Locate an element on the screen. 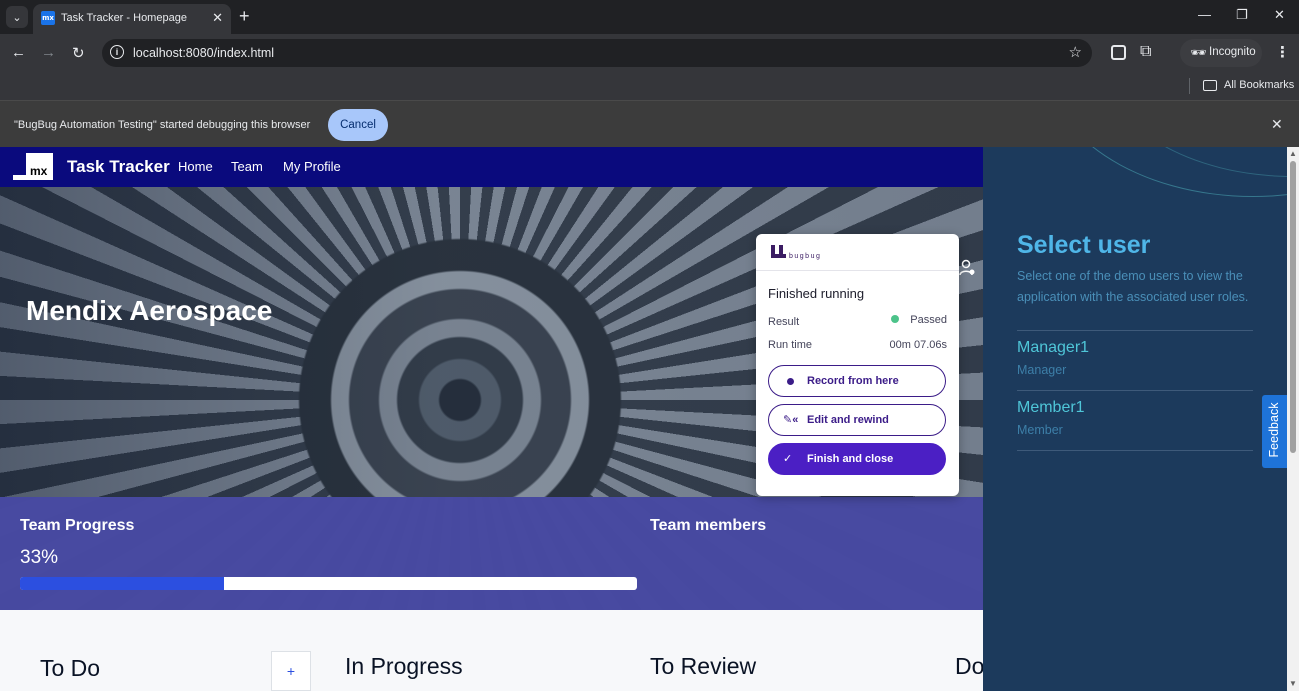 The image size is (1299, 691). bugbug-header: bugbug is located at coordinates (857, 252).